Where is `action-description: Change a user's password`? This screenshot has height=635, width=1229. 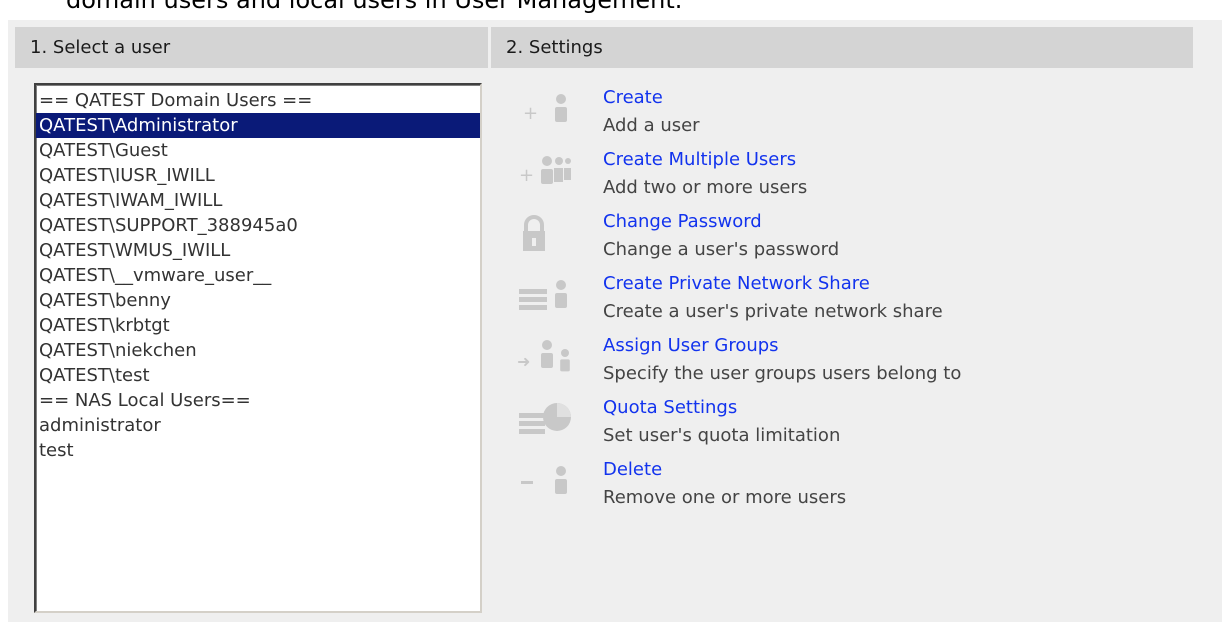
action-description: Change a user's password is located at coordinates (721, 249).